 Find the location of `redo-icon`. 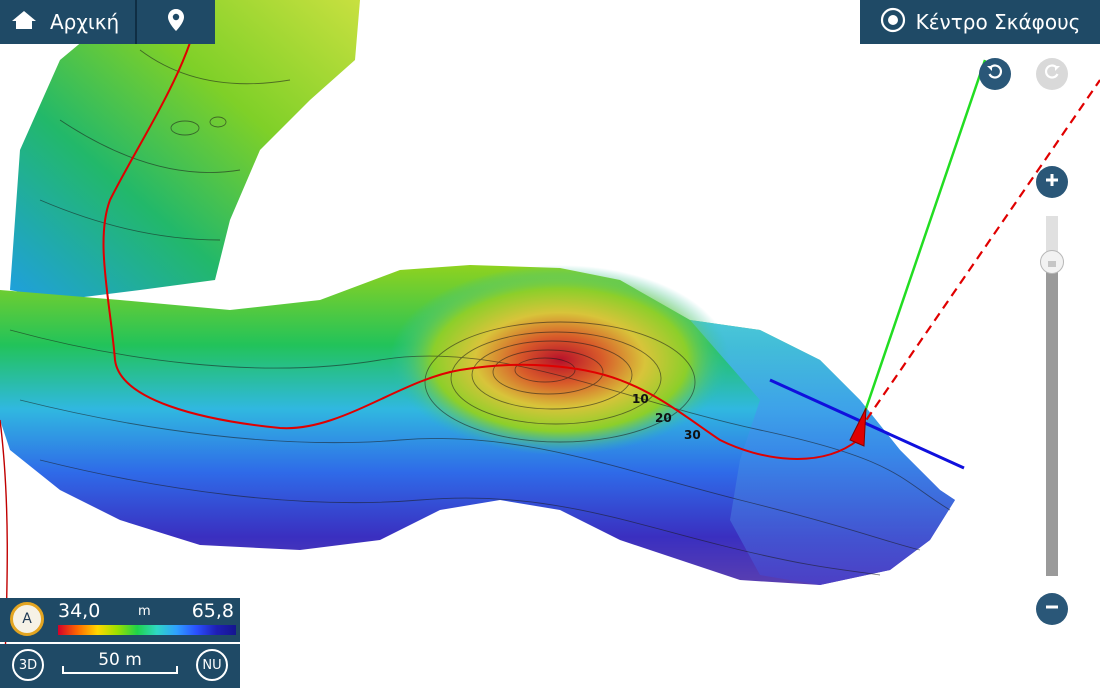

redo-icon is located at coordinates (1052, 74).